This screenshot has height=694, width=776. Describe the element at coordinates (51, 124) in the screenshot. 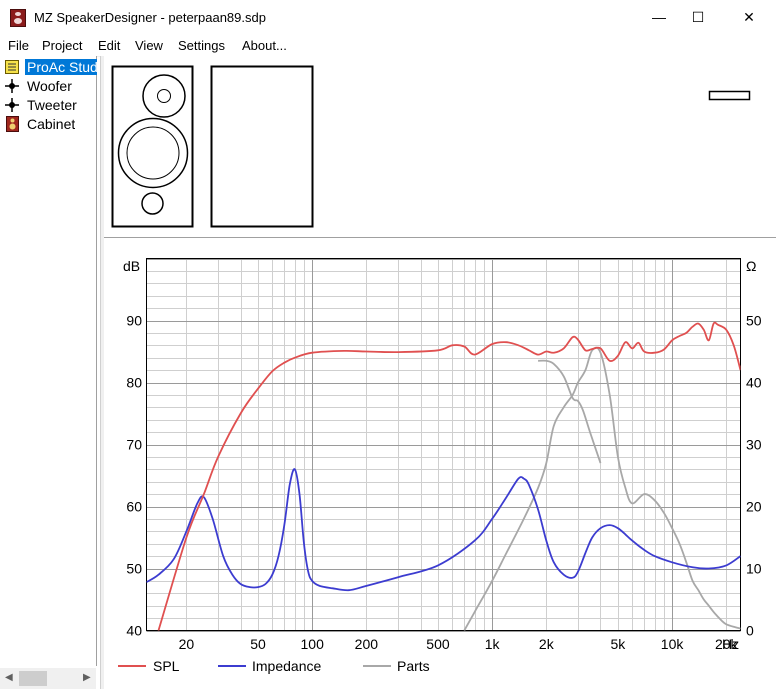

I see `tree-item-label: Cabinet` at that location.